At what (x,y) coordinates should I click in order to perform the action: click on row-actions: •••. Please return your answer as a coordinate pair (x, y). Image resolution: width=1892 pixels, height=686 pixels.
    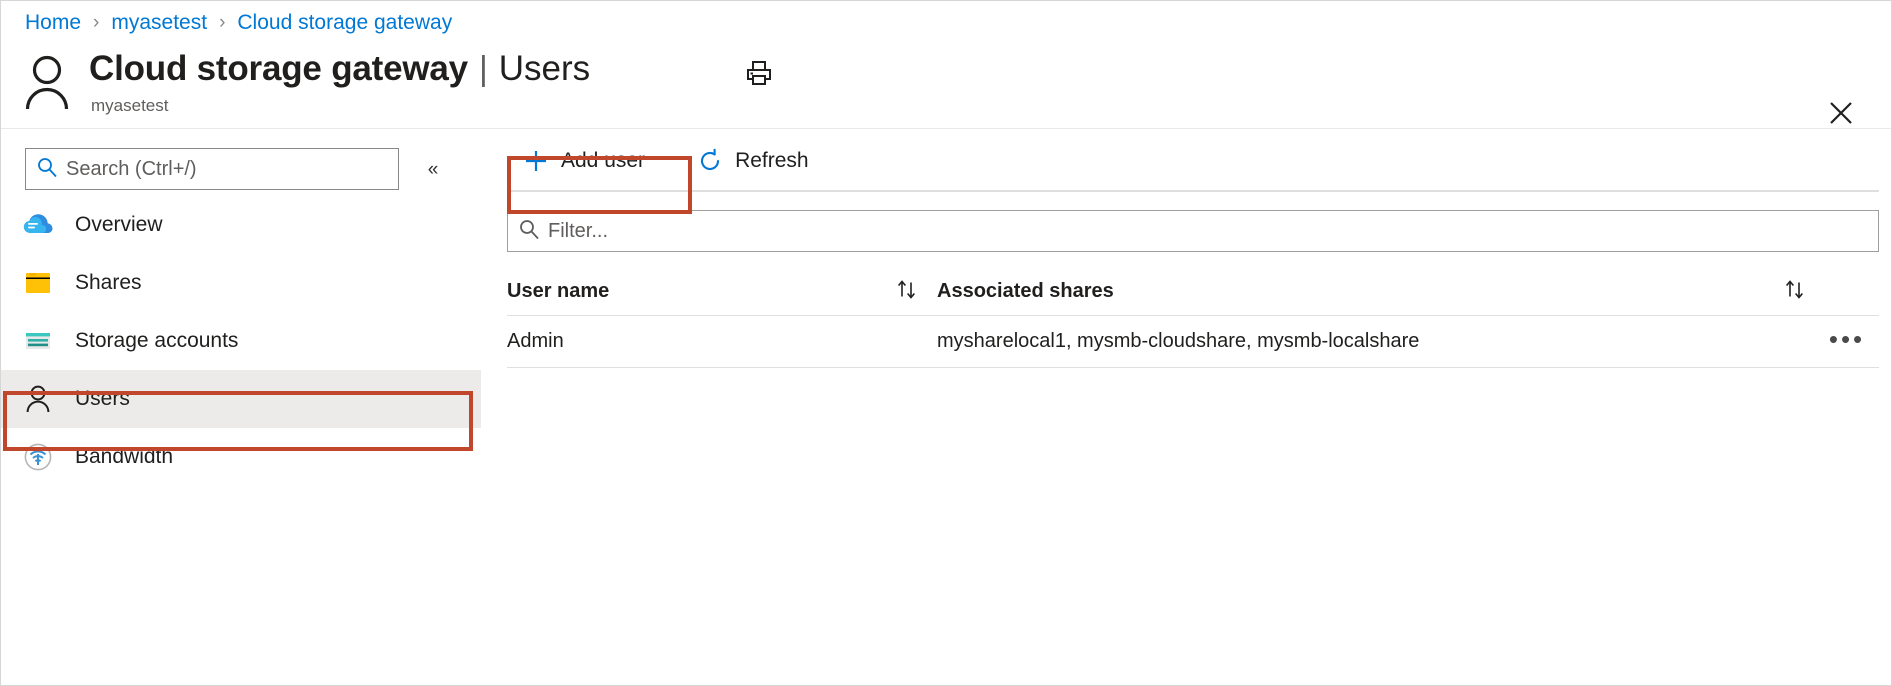
    Looking at the image, I should click on (1847, 341).